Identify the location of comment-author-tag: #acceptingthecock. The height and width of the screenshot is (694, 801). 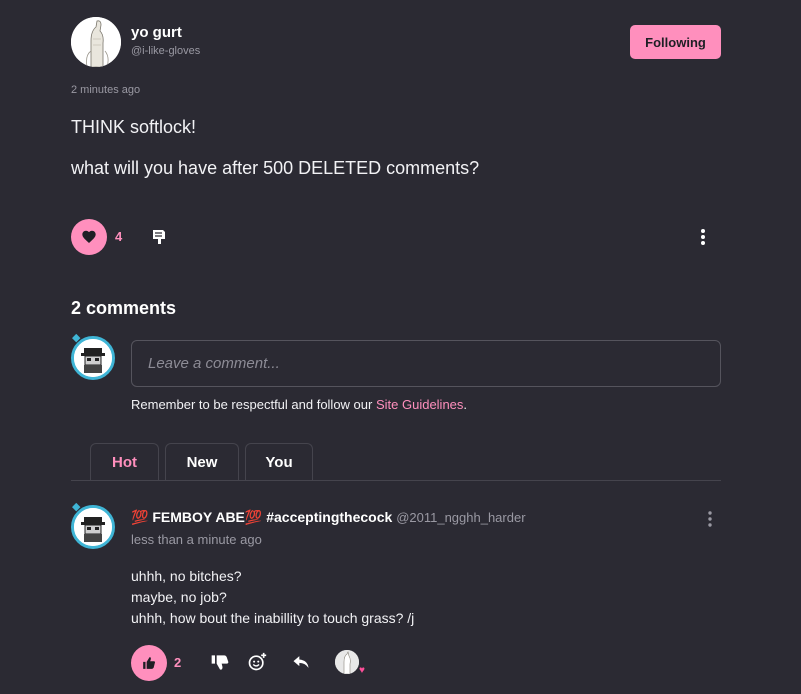
(329, 517).